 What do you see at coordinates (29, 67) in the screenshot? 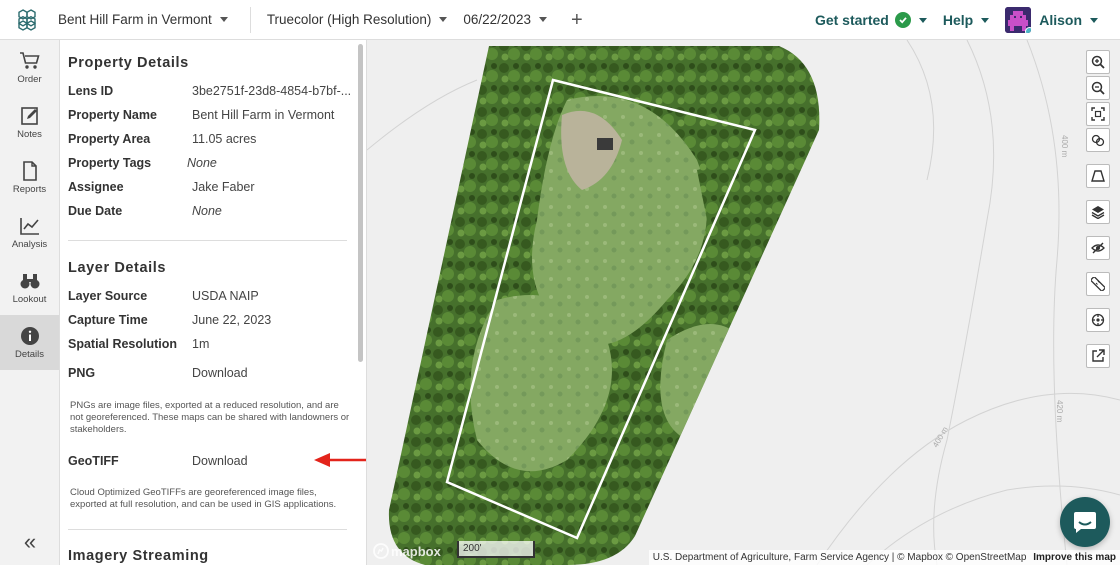
I see `rail-item-order: Order` at bounding box center [29, 67].